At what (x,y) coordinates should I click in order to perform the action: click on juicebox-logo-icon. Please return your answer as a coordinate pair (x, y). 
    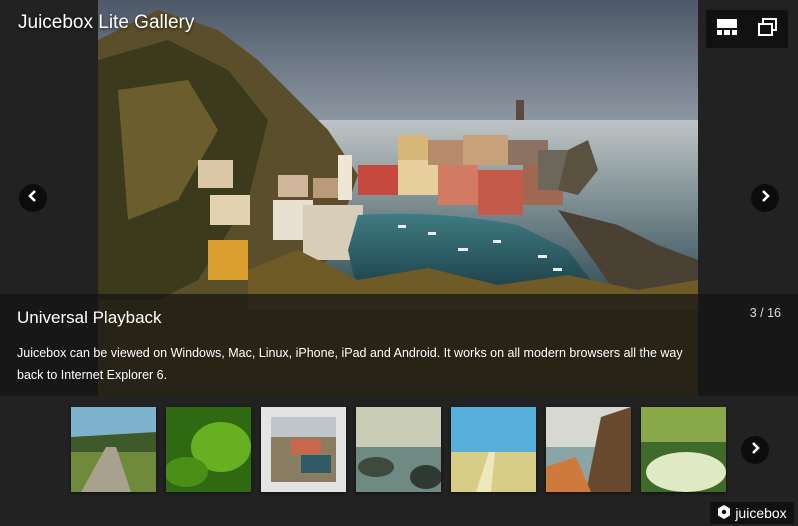
    Looking at the image, I should click on (724, 513).